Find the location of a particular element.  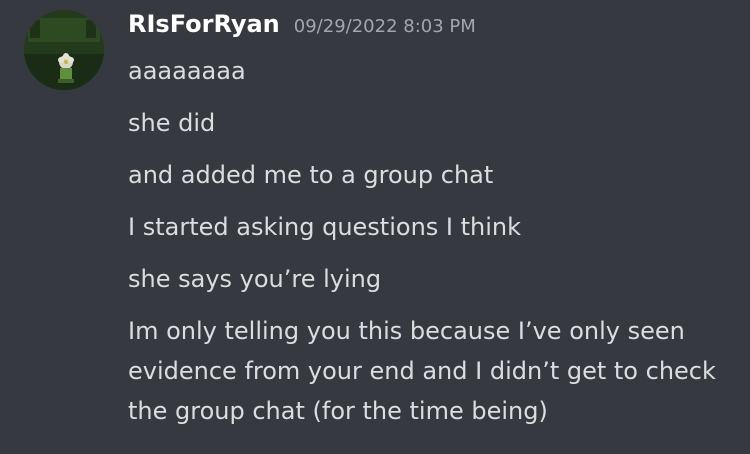

message-line-3: and added me to a group chat is located at coordinates (311, 175).